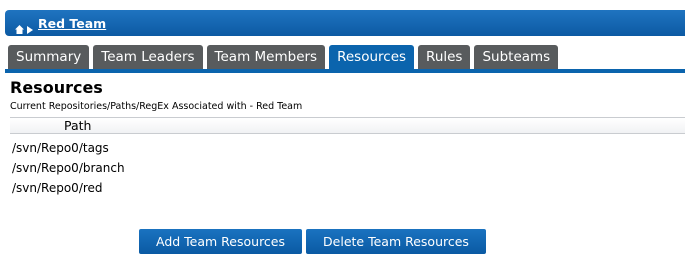  Describe the element at coordinates (220, 241) in the screenshot. I see `add-team-resources-button: Add Team Resources` at that location.